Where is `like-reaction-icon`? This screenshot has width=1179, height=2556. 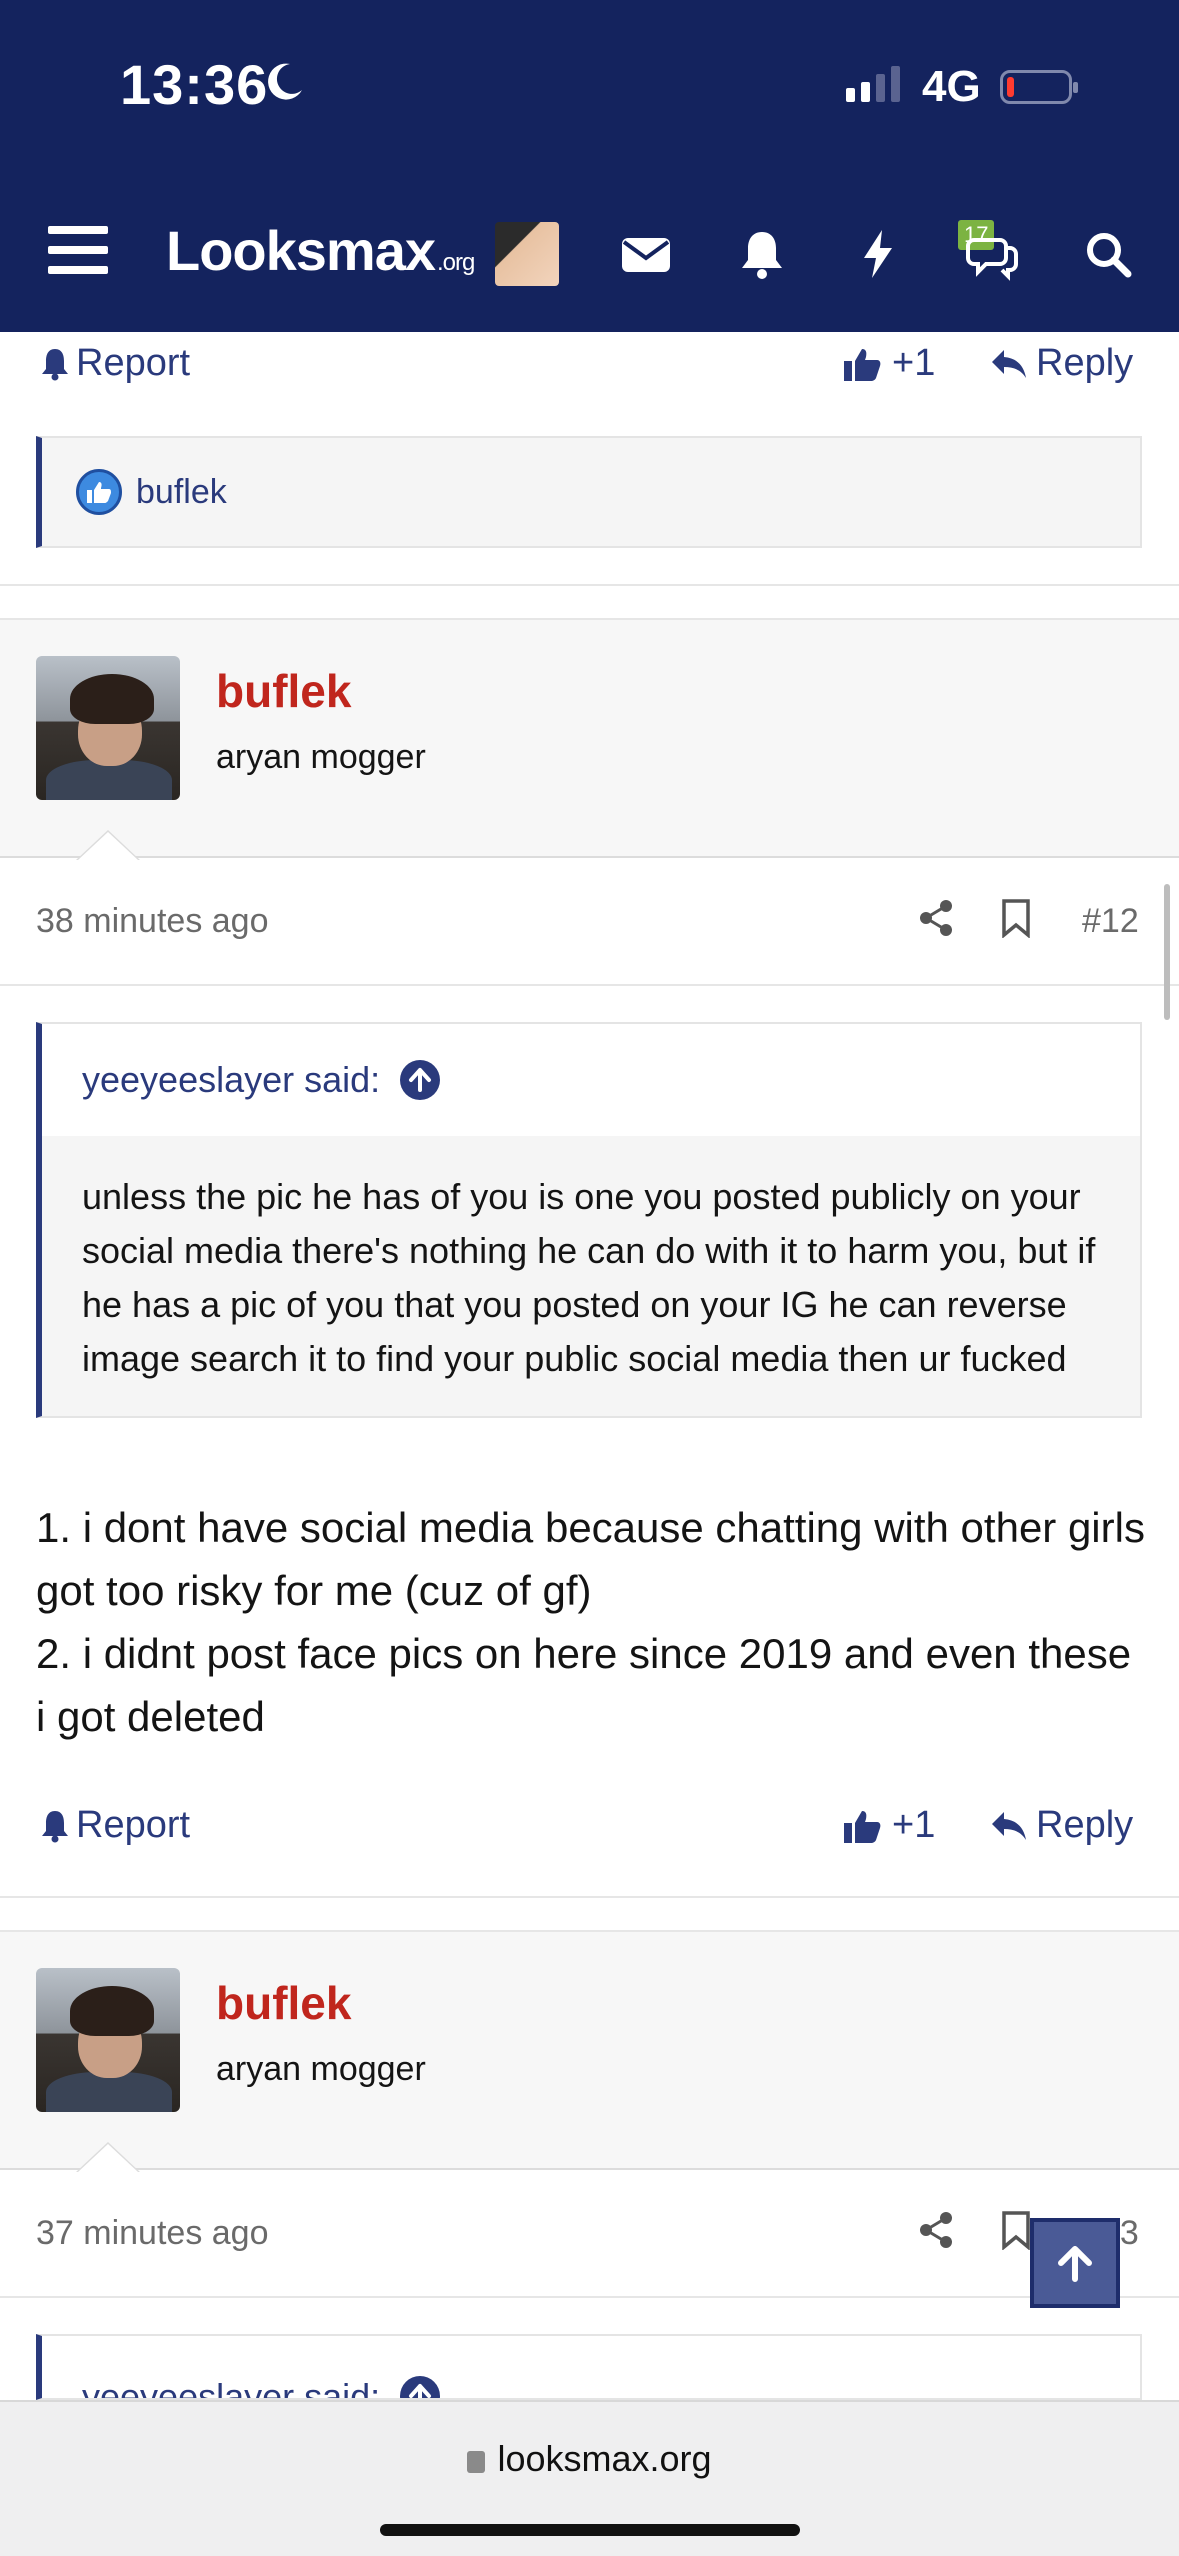 like-reaction-icon is located at coordinates (99, 492).